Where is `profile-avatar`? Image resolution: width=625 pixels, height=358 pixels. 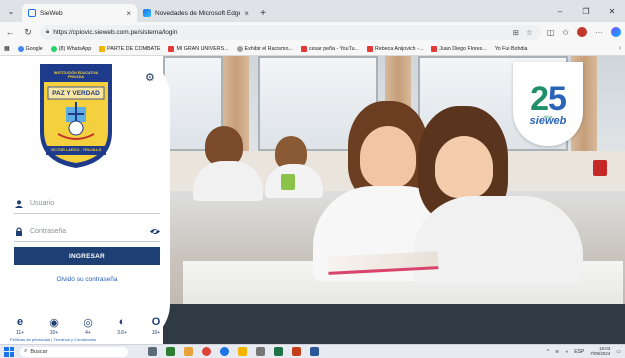
profile-avatar is located at coordinates (582, 32).